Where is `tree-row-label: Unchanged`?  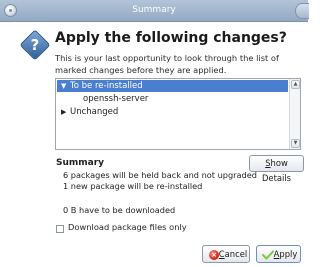
tree-row-label: Unchanged is located at coordinates (94, 112).